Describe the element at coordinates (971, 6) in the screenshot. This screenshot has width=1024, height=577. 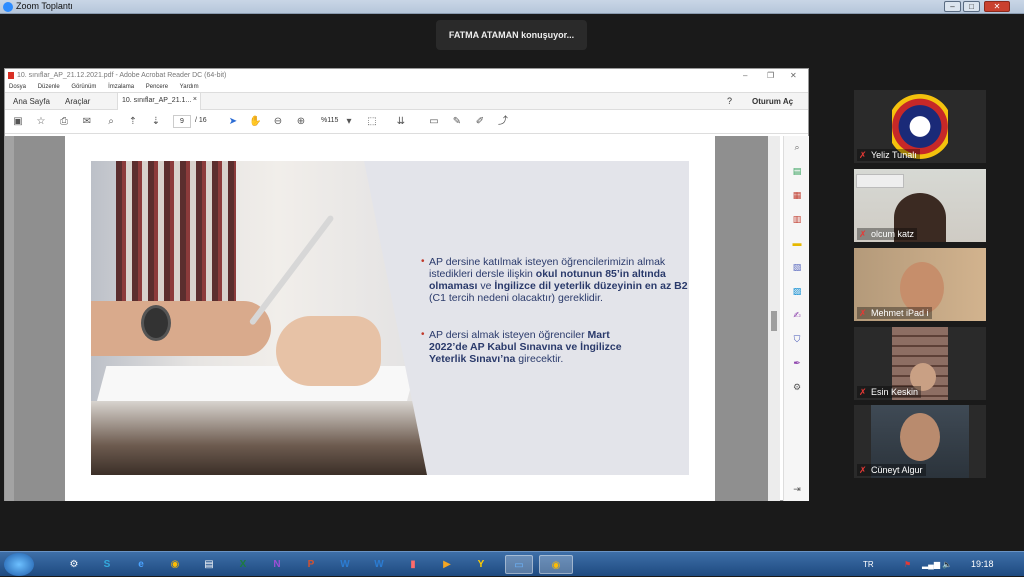
I see `maximize-button: □` at that location.